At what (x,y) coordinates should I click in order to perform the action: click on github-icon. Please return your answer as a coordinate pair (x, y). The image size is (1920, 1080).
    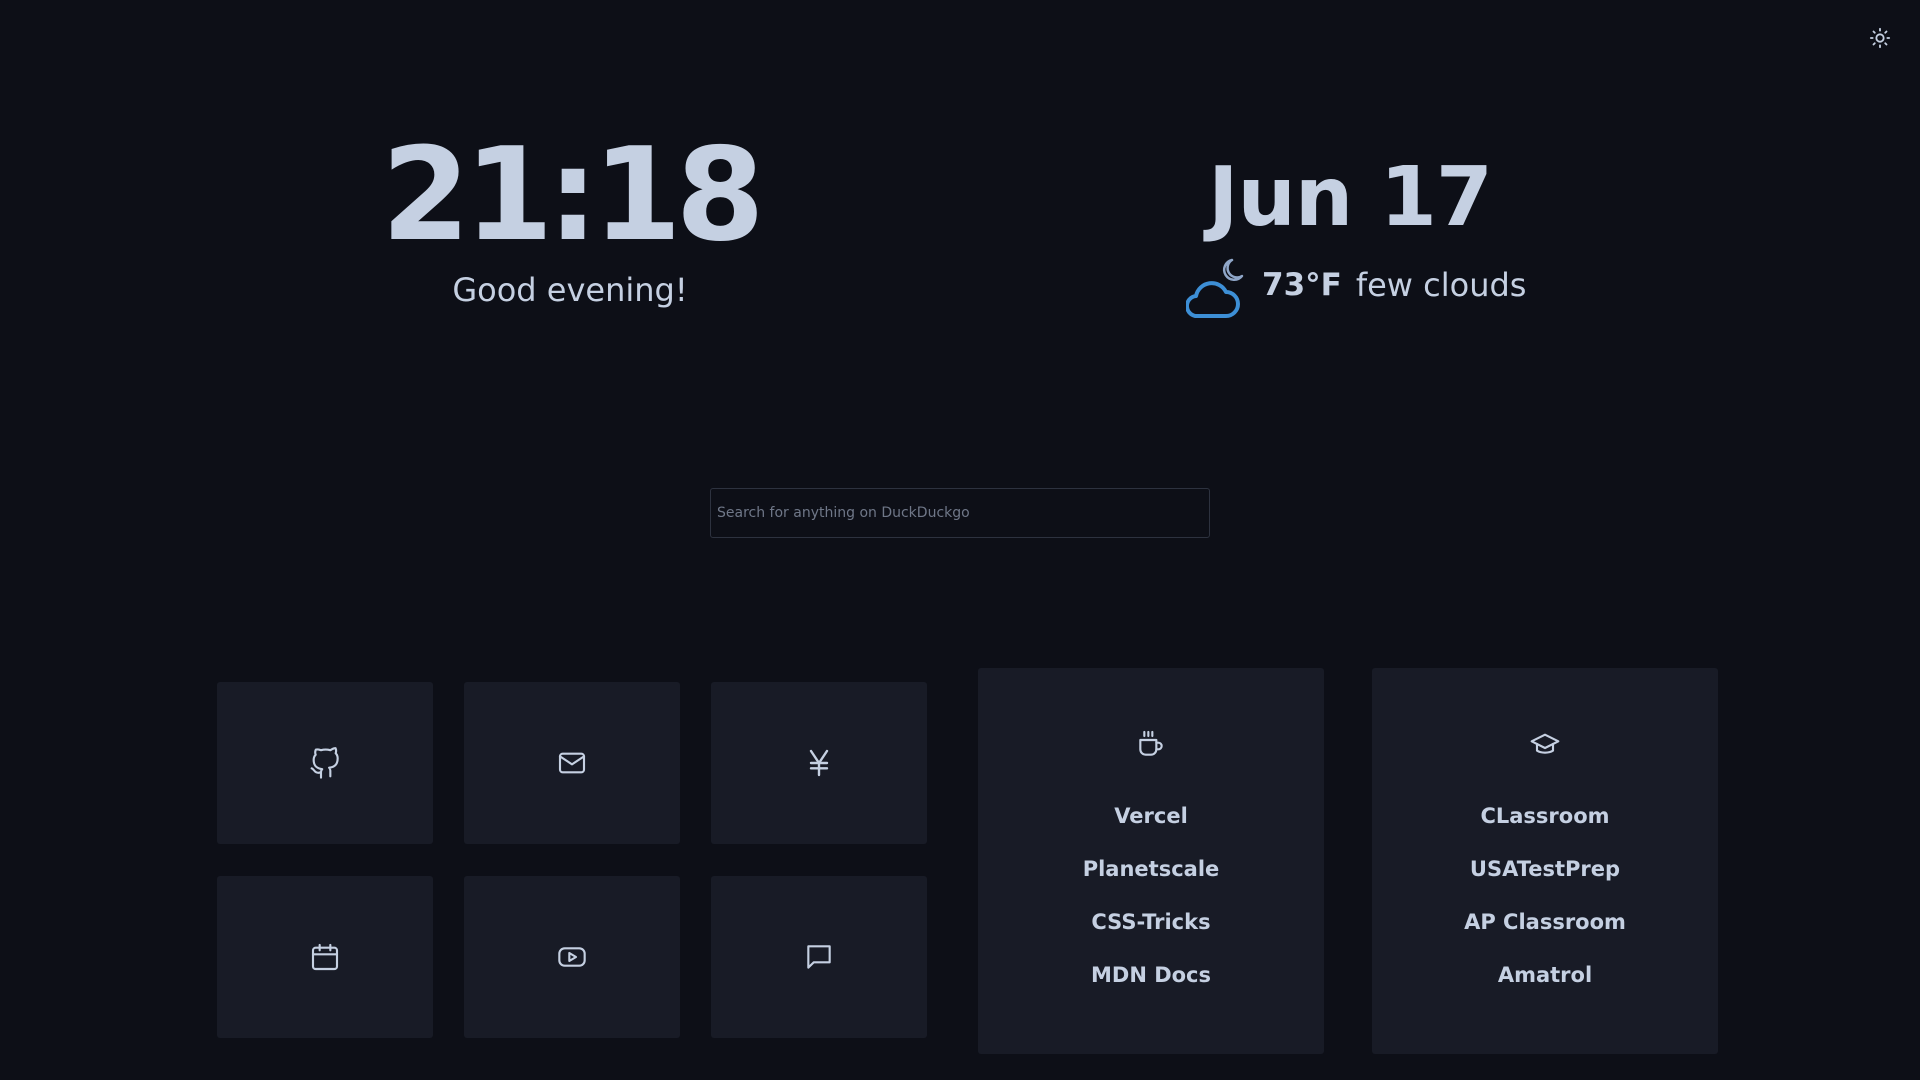
    Looking at the image, I should click on (324, 763).